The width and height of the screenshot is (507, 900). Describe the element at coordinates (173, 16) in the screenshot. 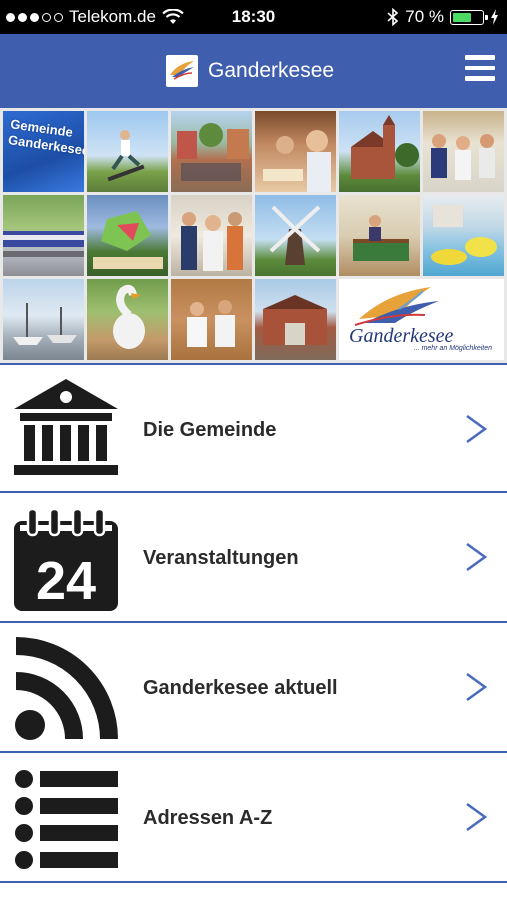

I see `wifi-icon` at that location.